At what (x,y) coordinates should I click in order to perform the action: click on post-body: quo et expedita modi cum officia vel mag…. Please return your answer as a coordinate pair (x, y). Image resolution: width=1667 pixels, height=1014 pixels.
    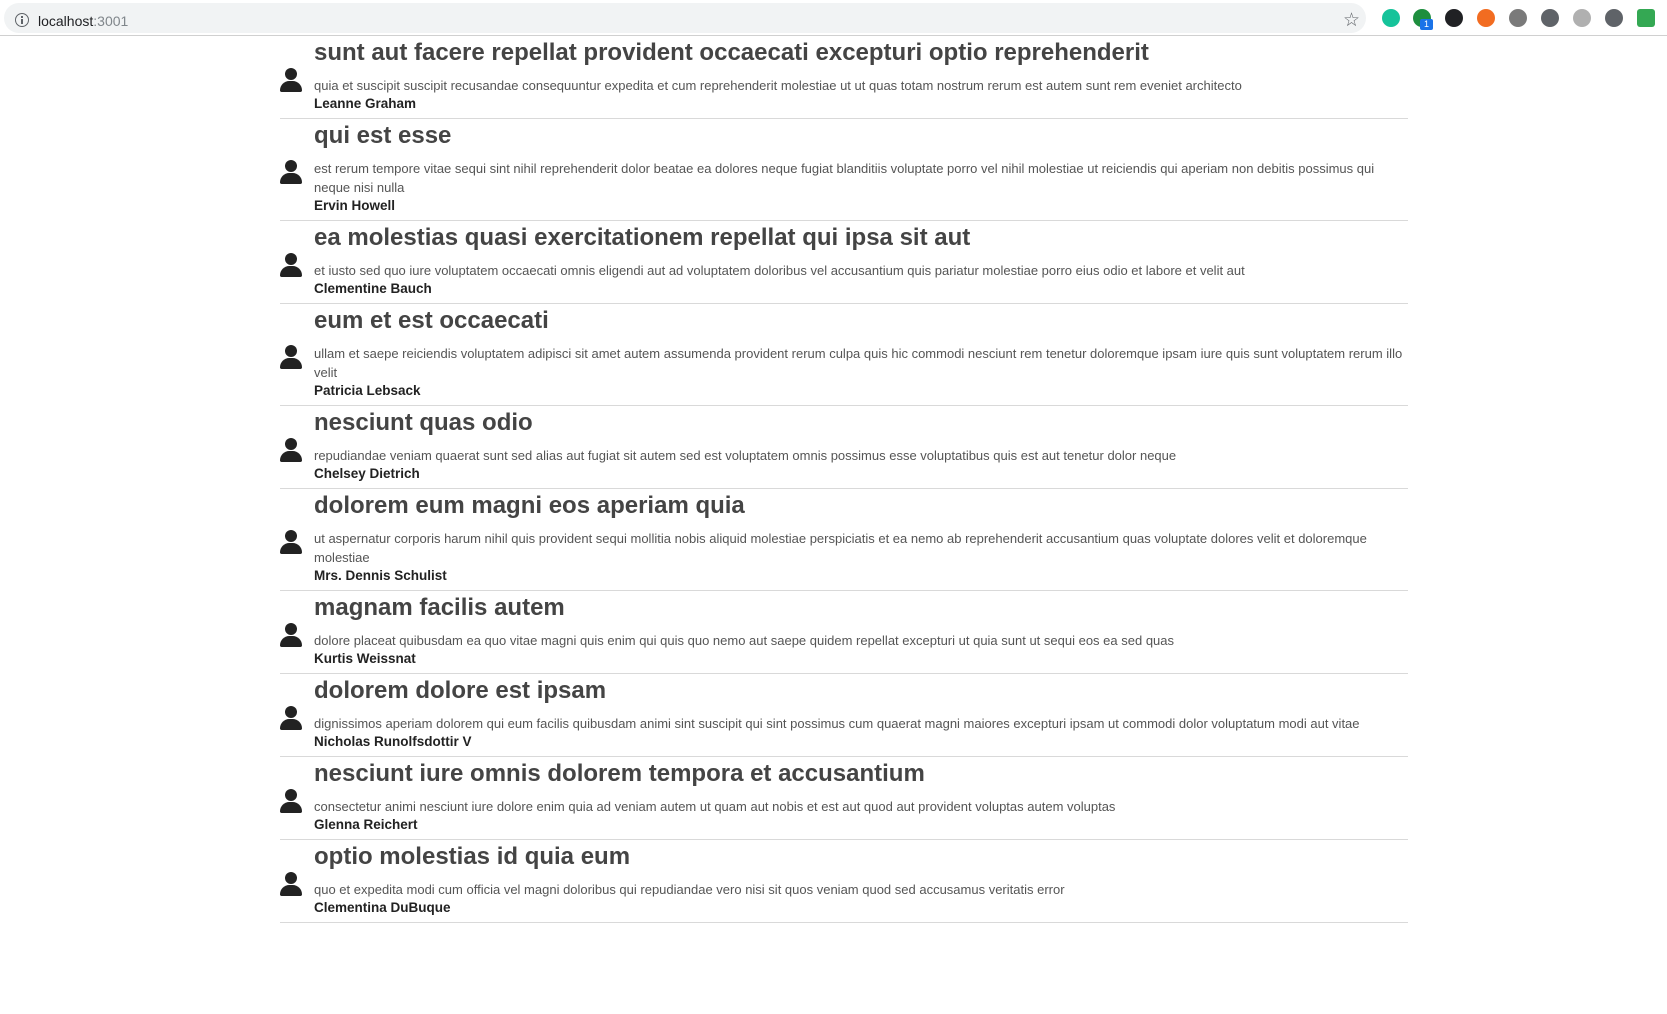
    Looking at the image, I should click on (689, 889).